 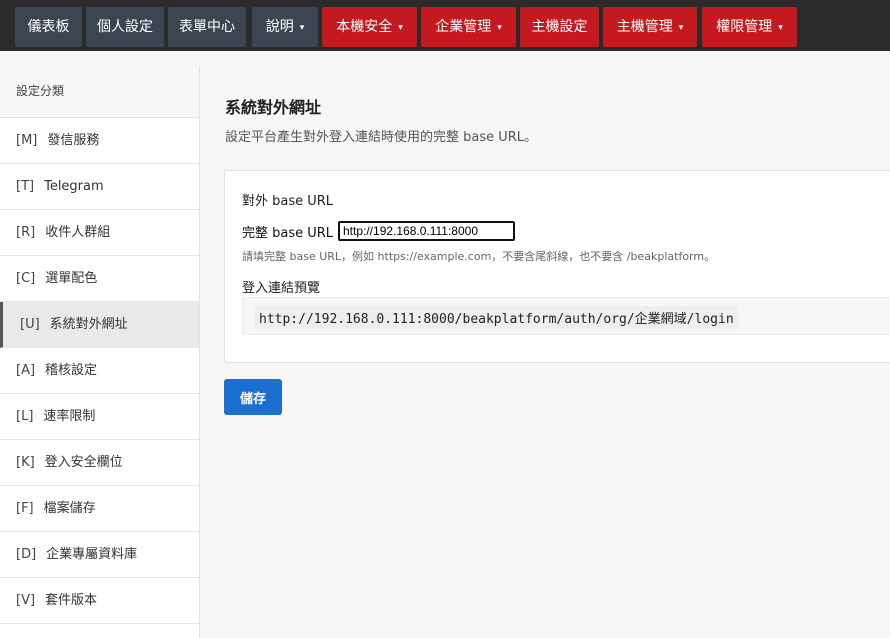 What do you see at coordinates (26, 278) in the screenshot?
I see `item-code: [C]` at bounding box center [26, 278].